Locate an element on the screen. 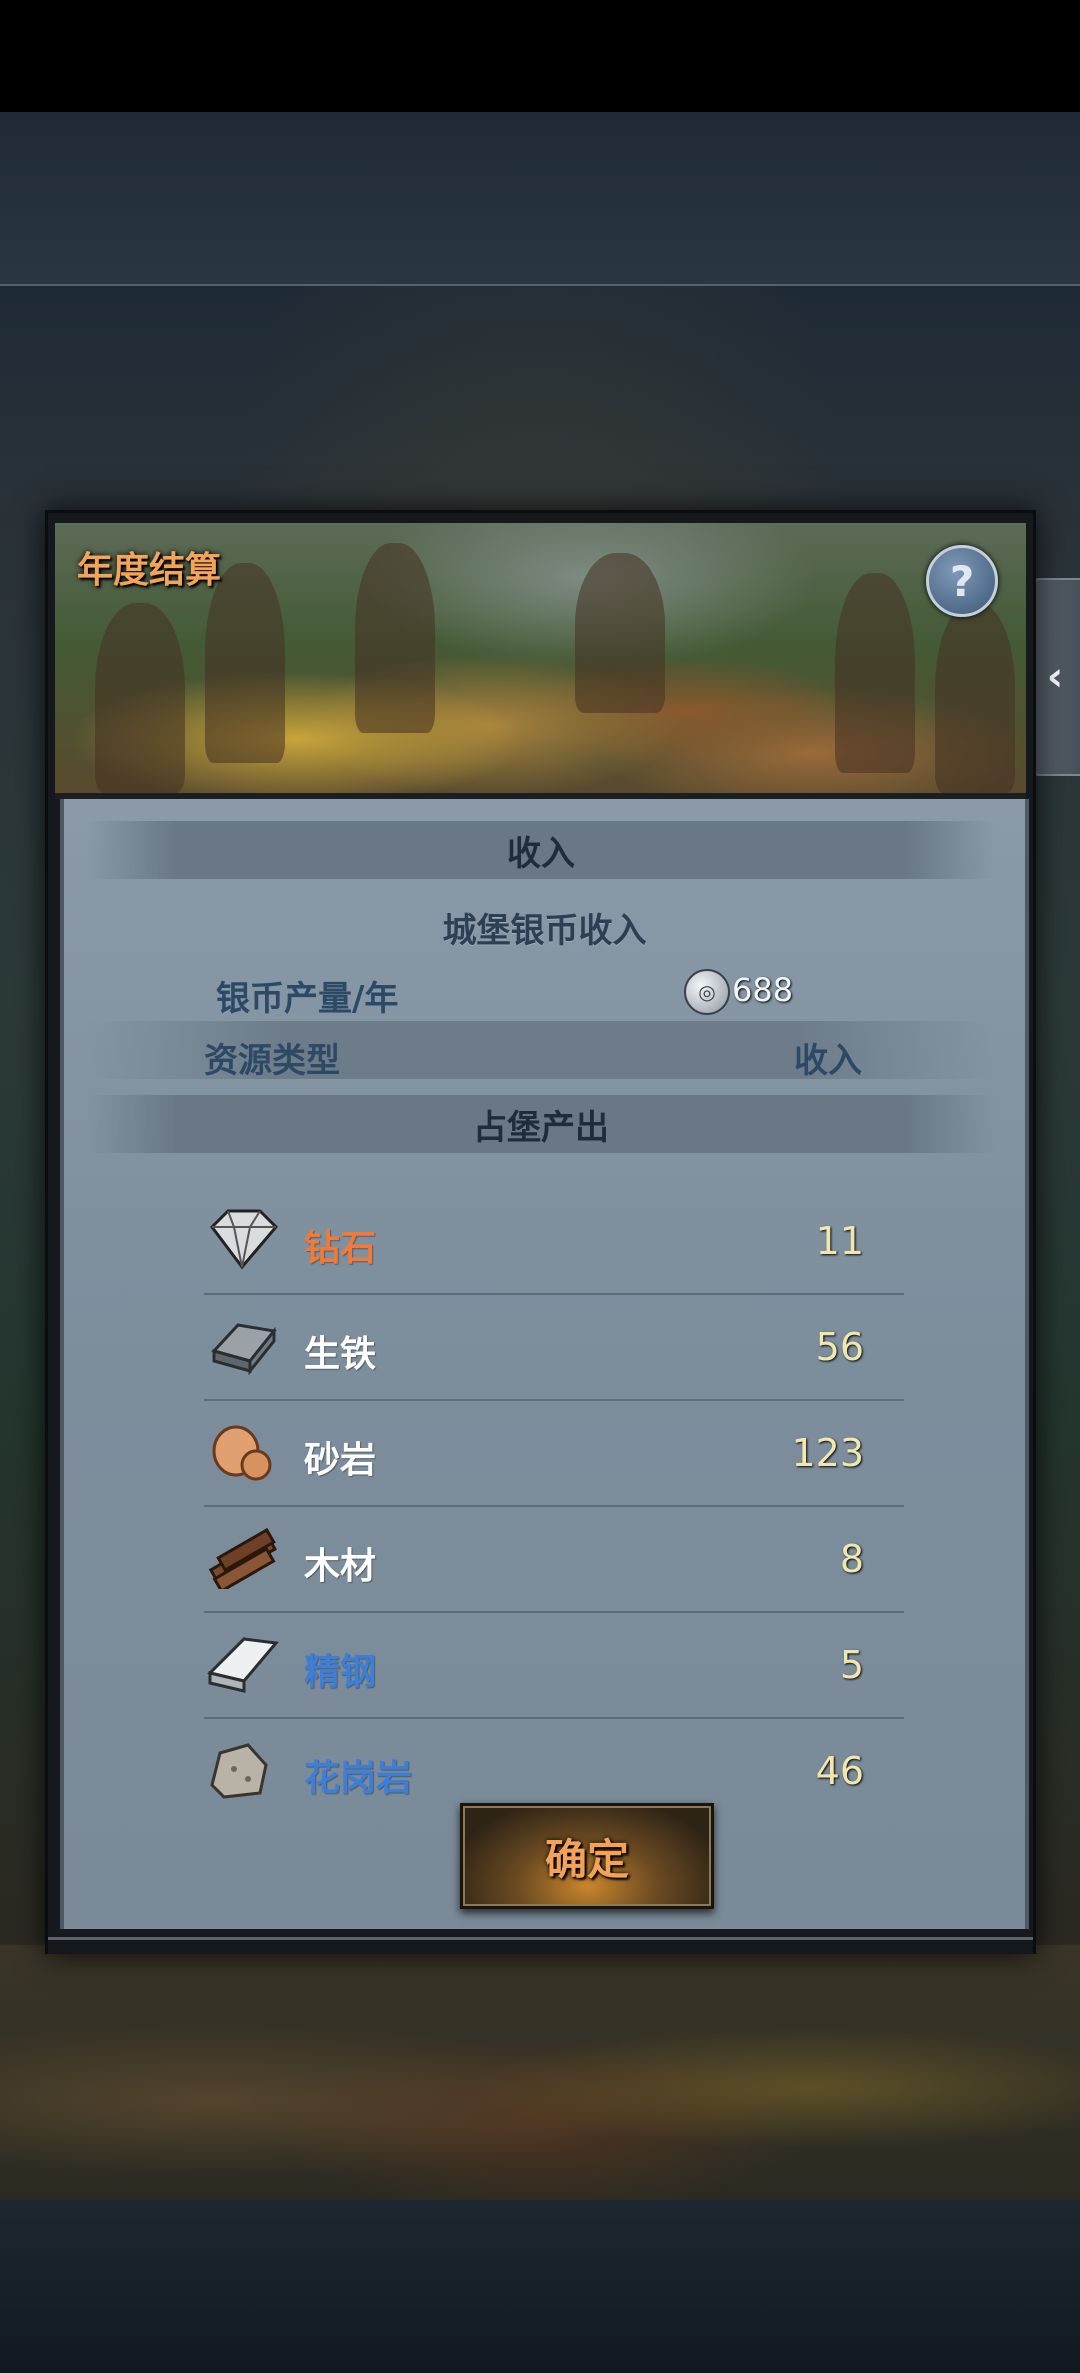  bottom-area is located at coordinates (540, 2286).